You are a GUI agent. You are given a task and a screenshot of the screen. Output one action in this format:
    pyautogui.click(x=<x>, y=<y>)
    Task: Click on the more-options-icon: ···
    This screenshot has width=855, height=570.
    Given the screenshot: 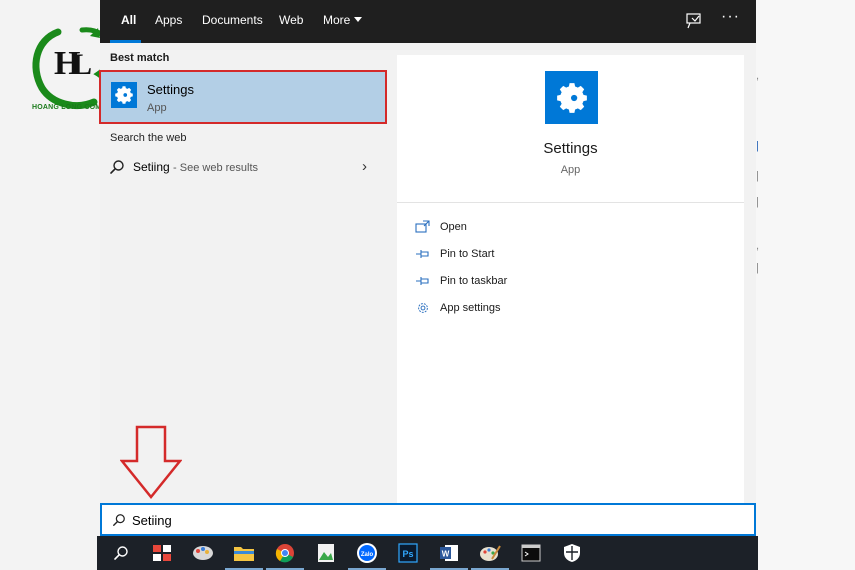 What is the action you would take?
    pyautogui.click(x=730, y=17)
    